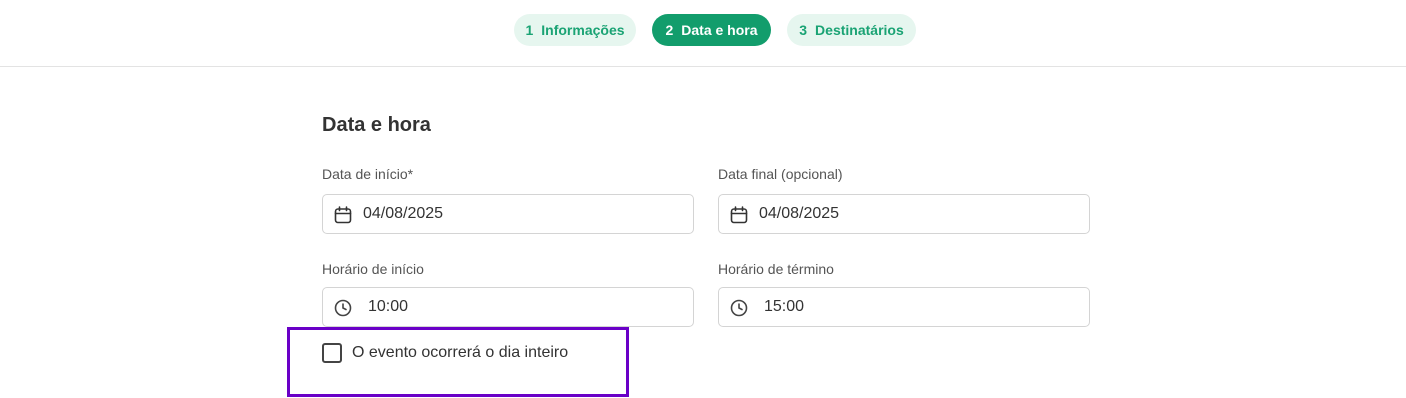  I want to click on start-date-field: 04/08/2025, so click(508, 214).